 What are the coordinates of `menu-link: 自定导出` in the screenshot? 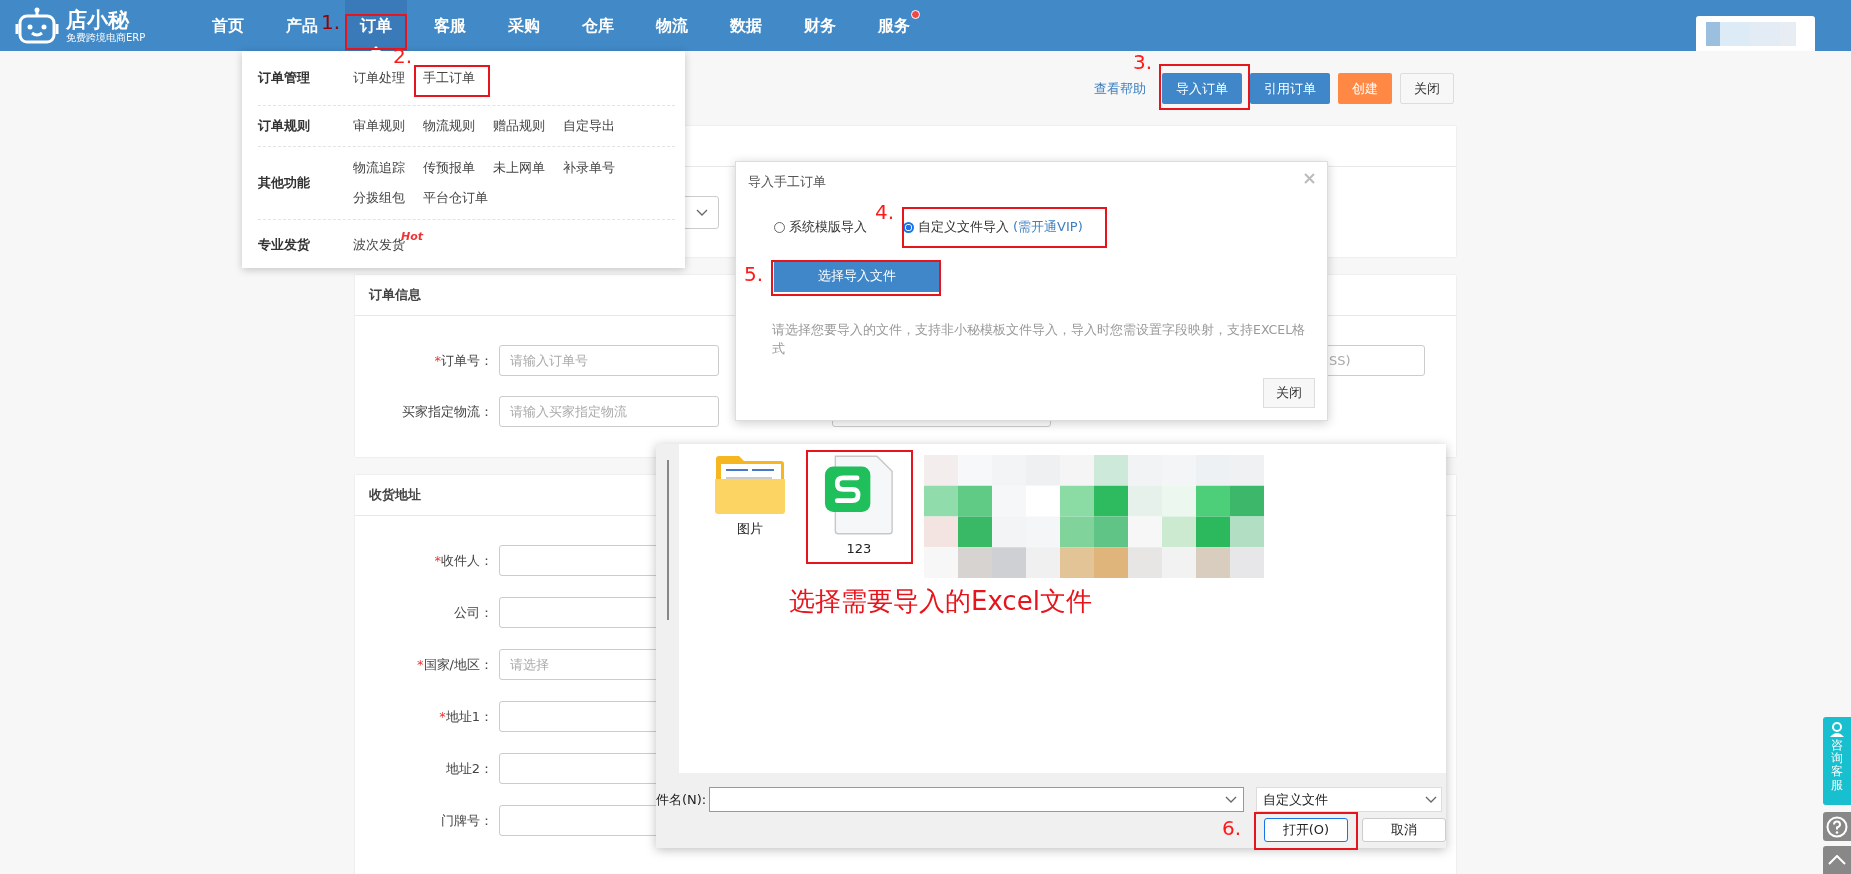 It's located at (589, 126).